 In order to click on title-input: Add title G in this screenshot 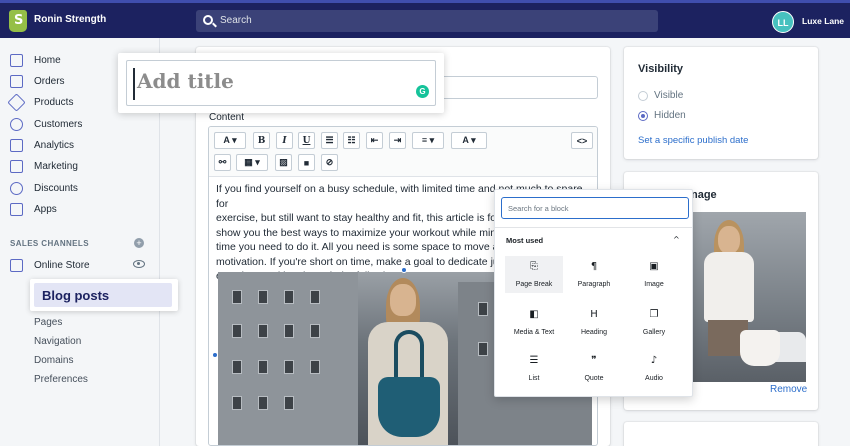, I will do `click(281, 83)`.